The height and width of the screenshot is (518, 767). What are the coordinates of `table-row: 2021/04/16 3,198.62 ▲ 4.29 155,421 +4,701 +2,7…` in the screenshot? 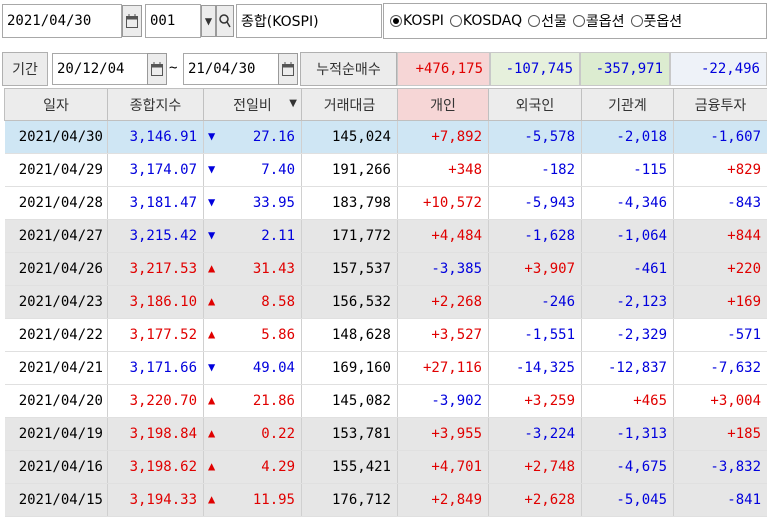 It's located at (385, 467).